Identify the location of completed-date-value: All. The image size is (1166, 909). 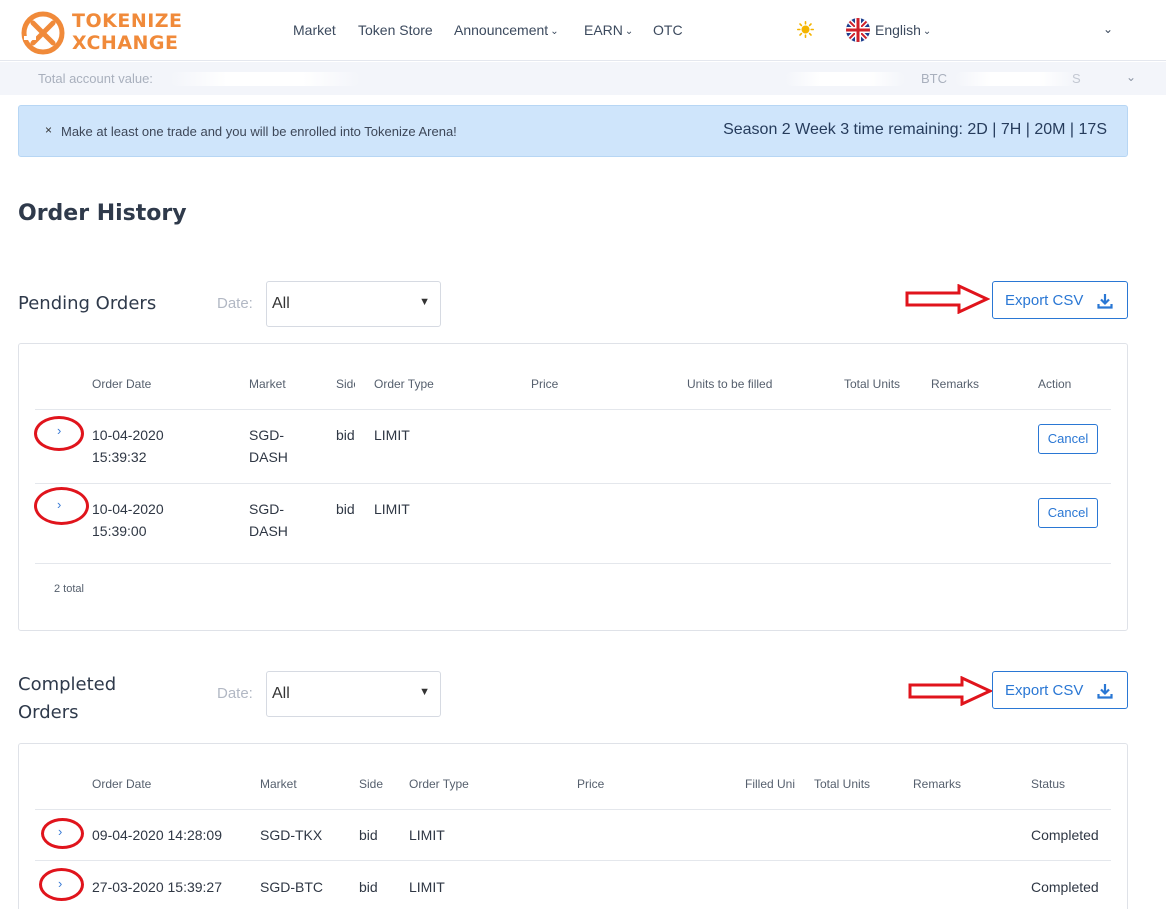
(281, 693).